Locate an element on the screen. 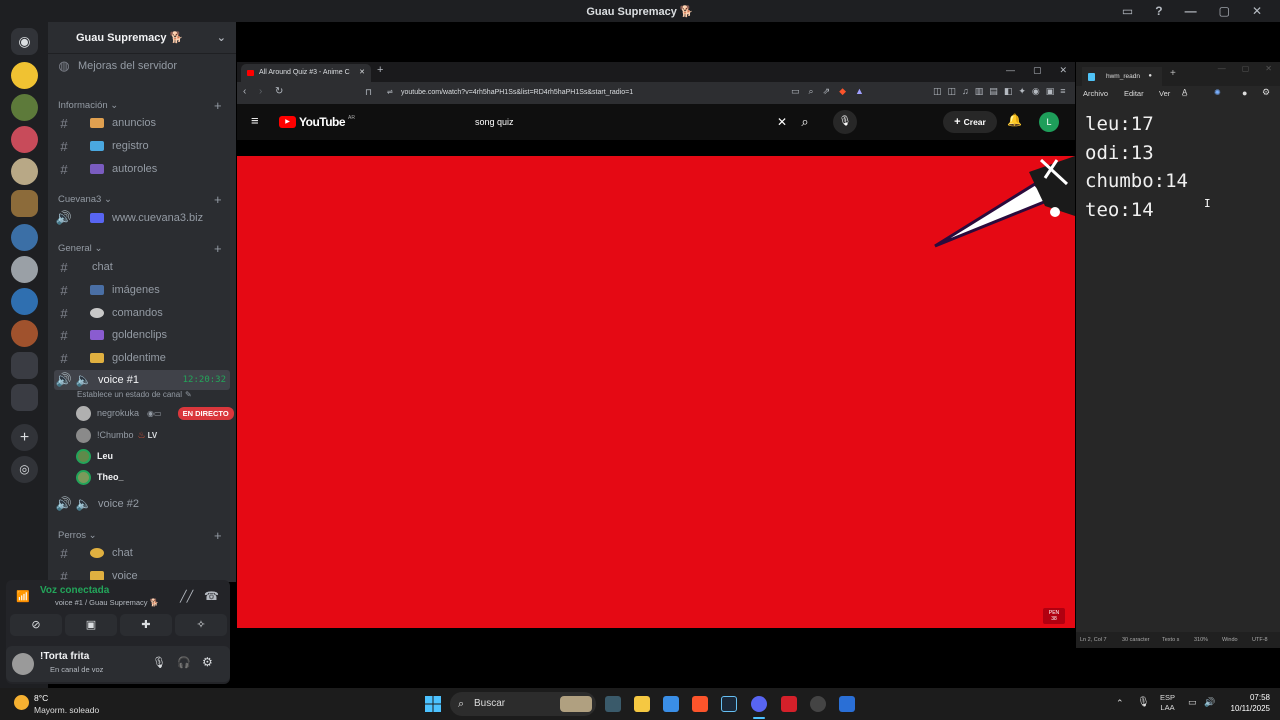 The image size is (1280, 720). menu-icon: ≡ is located at coordinates (1062, 91).